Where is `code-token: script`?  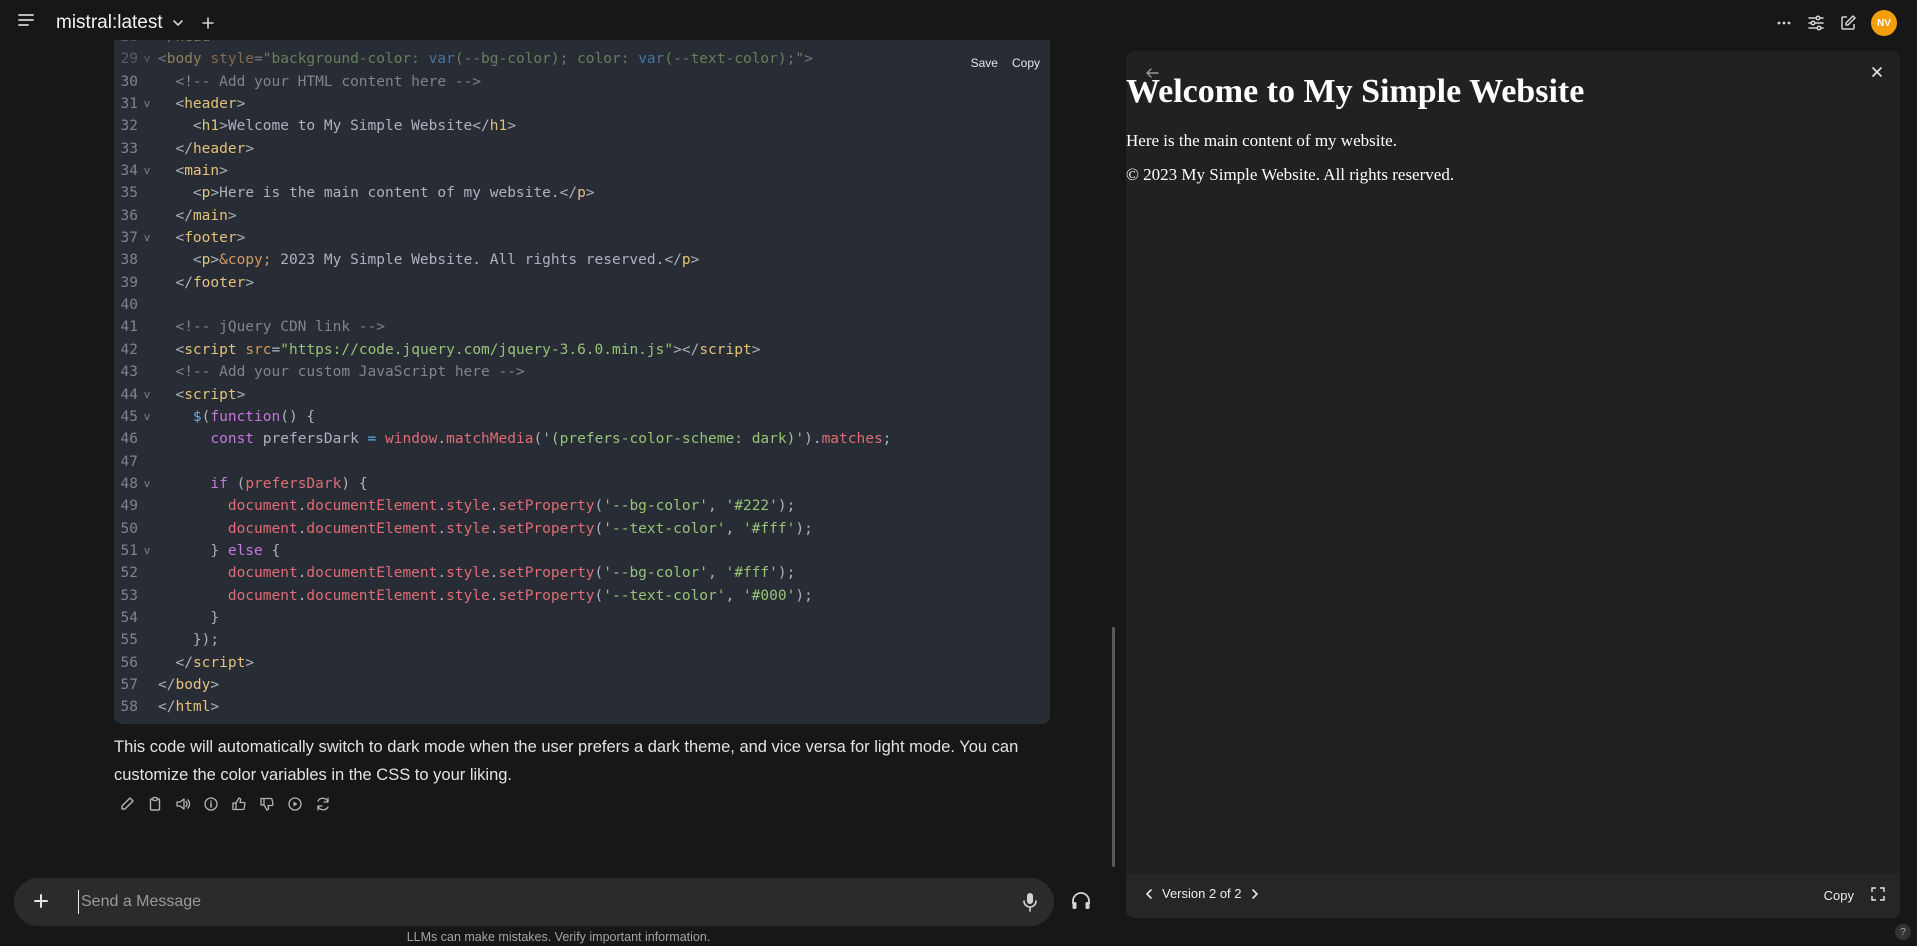
code-token: script is located at coordinates (725, 349).